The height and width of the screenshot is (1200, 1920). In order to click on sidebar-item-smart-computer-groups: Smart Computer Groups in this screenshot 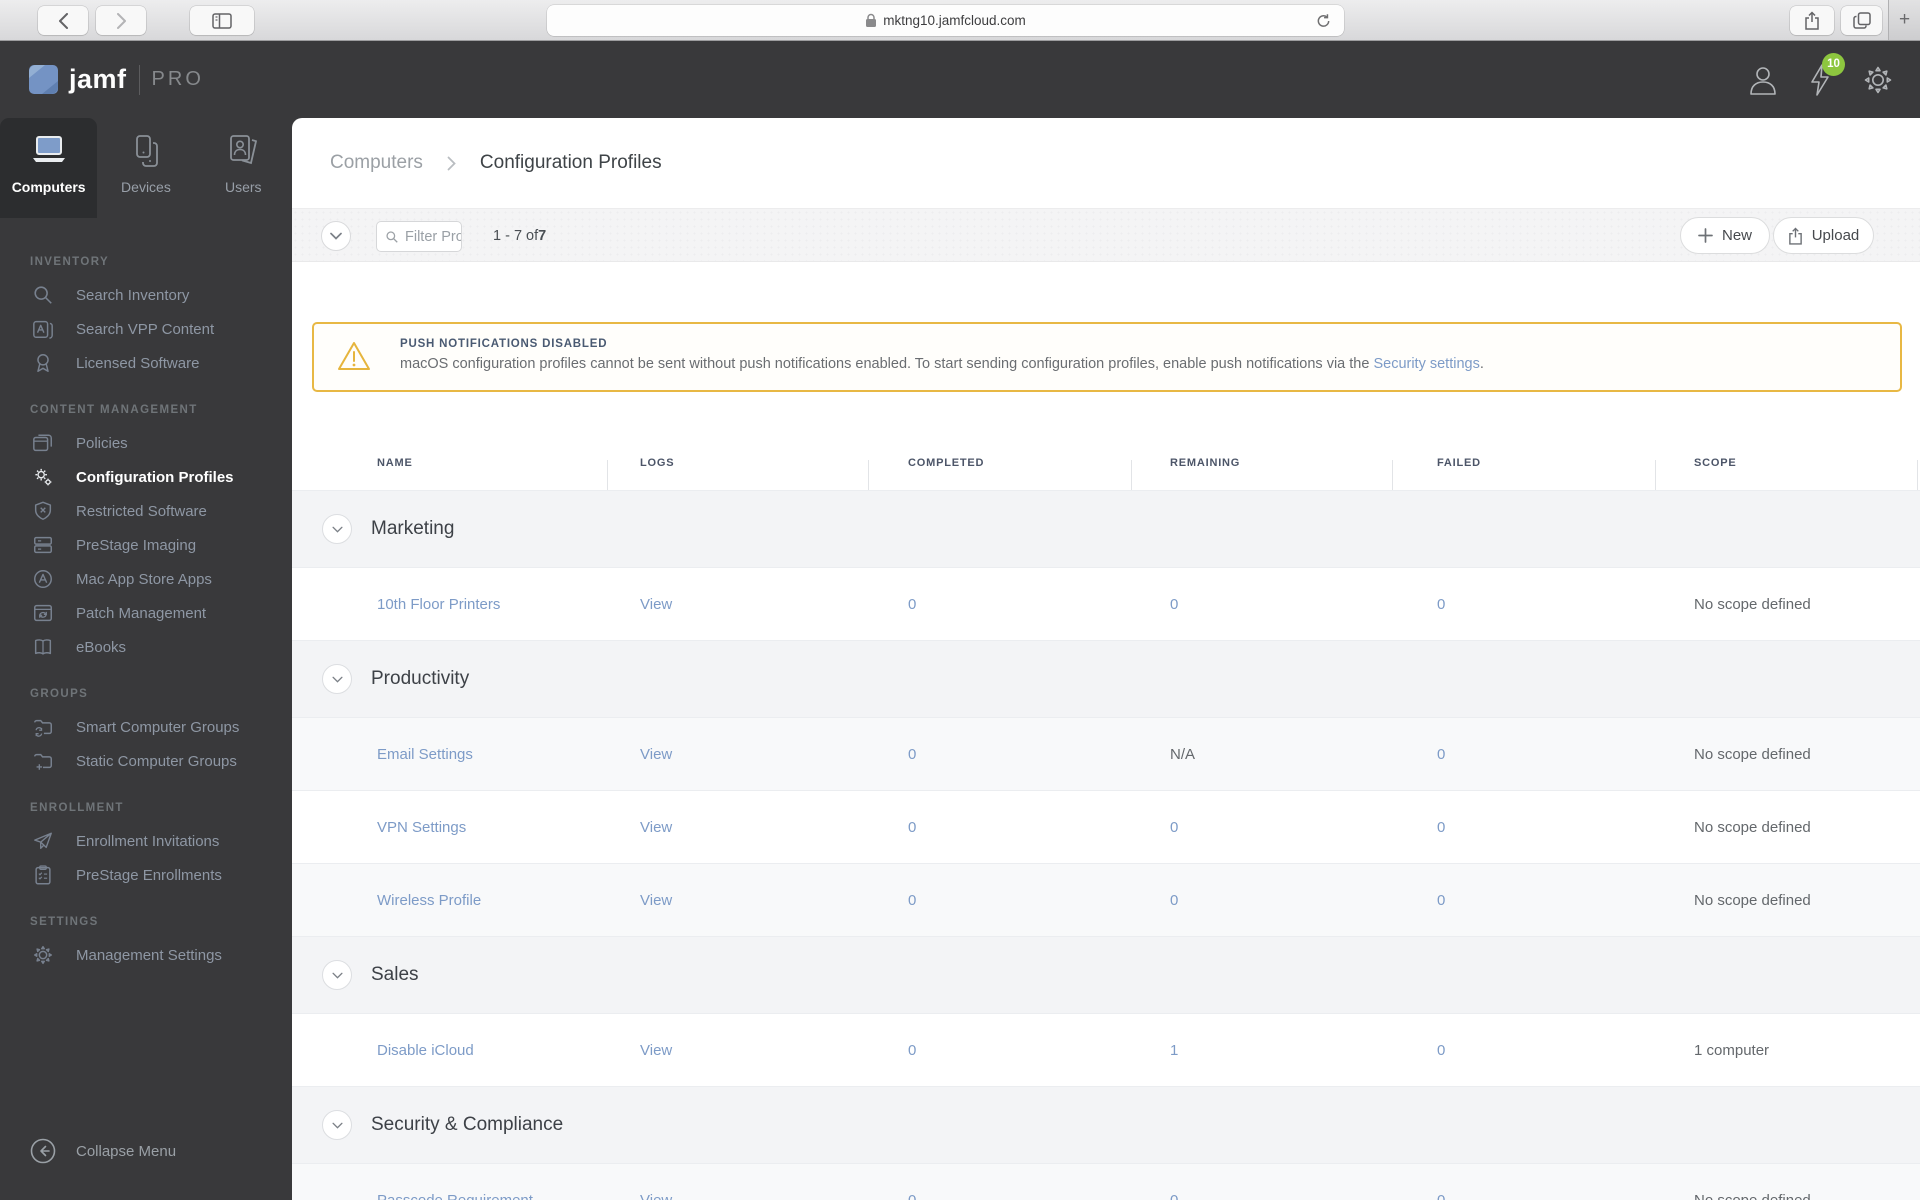, I will do `click(161, 727)`.